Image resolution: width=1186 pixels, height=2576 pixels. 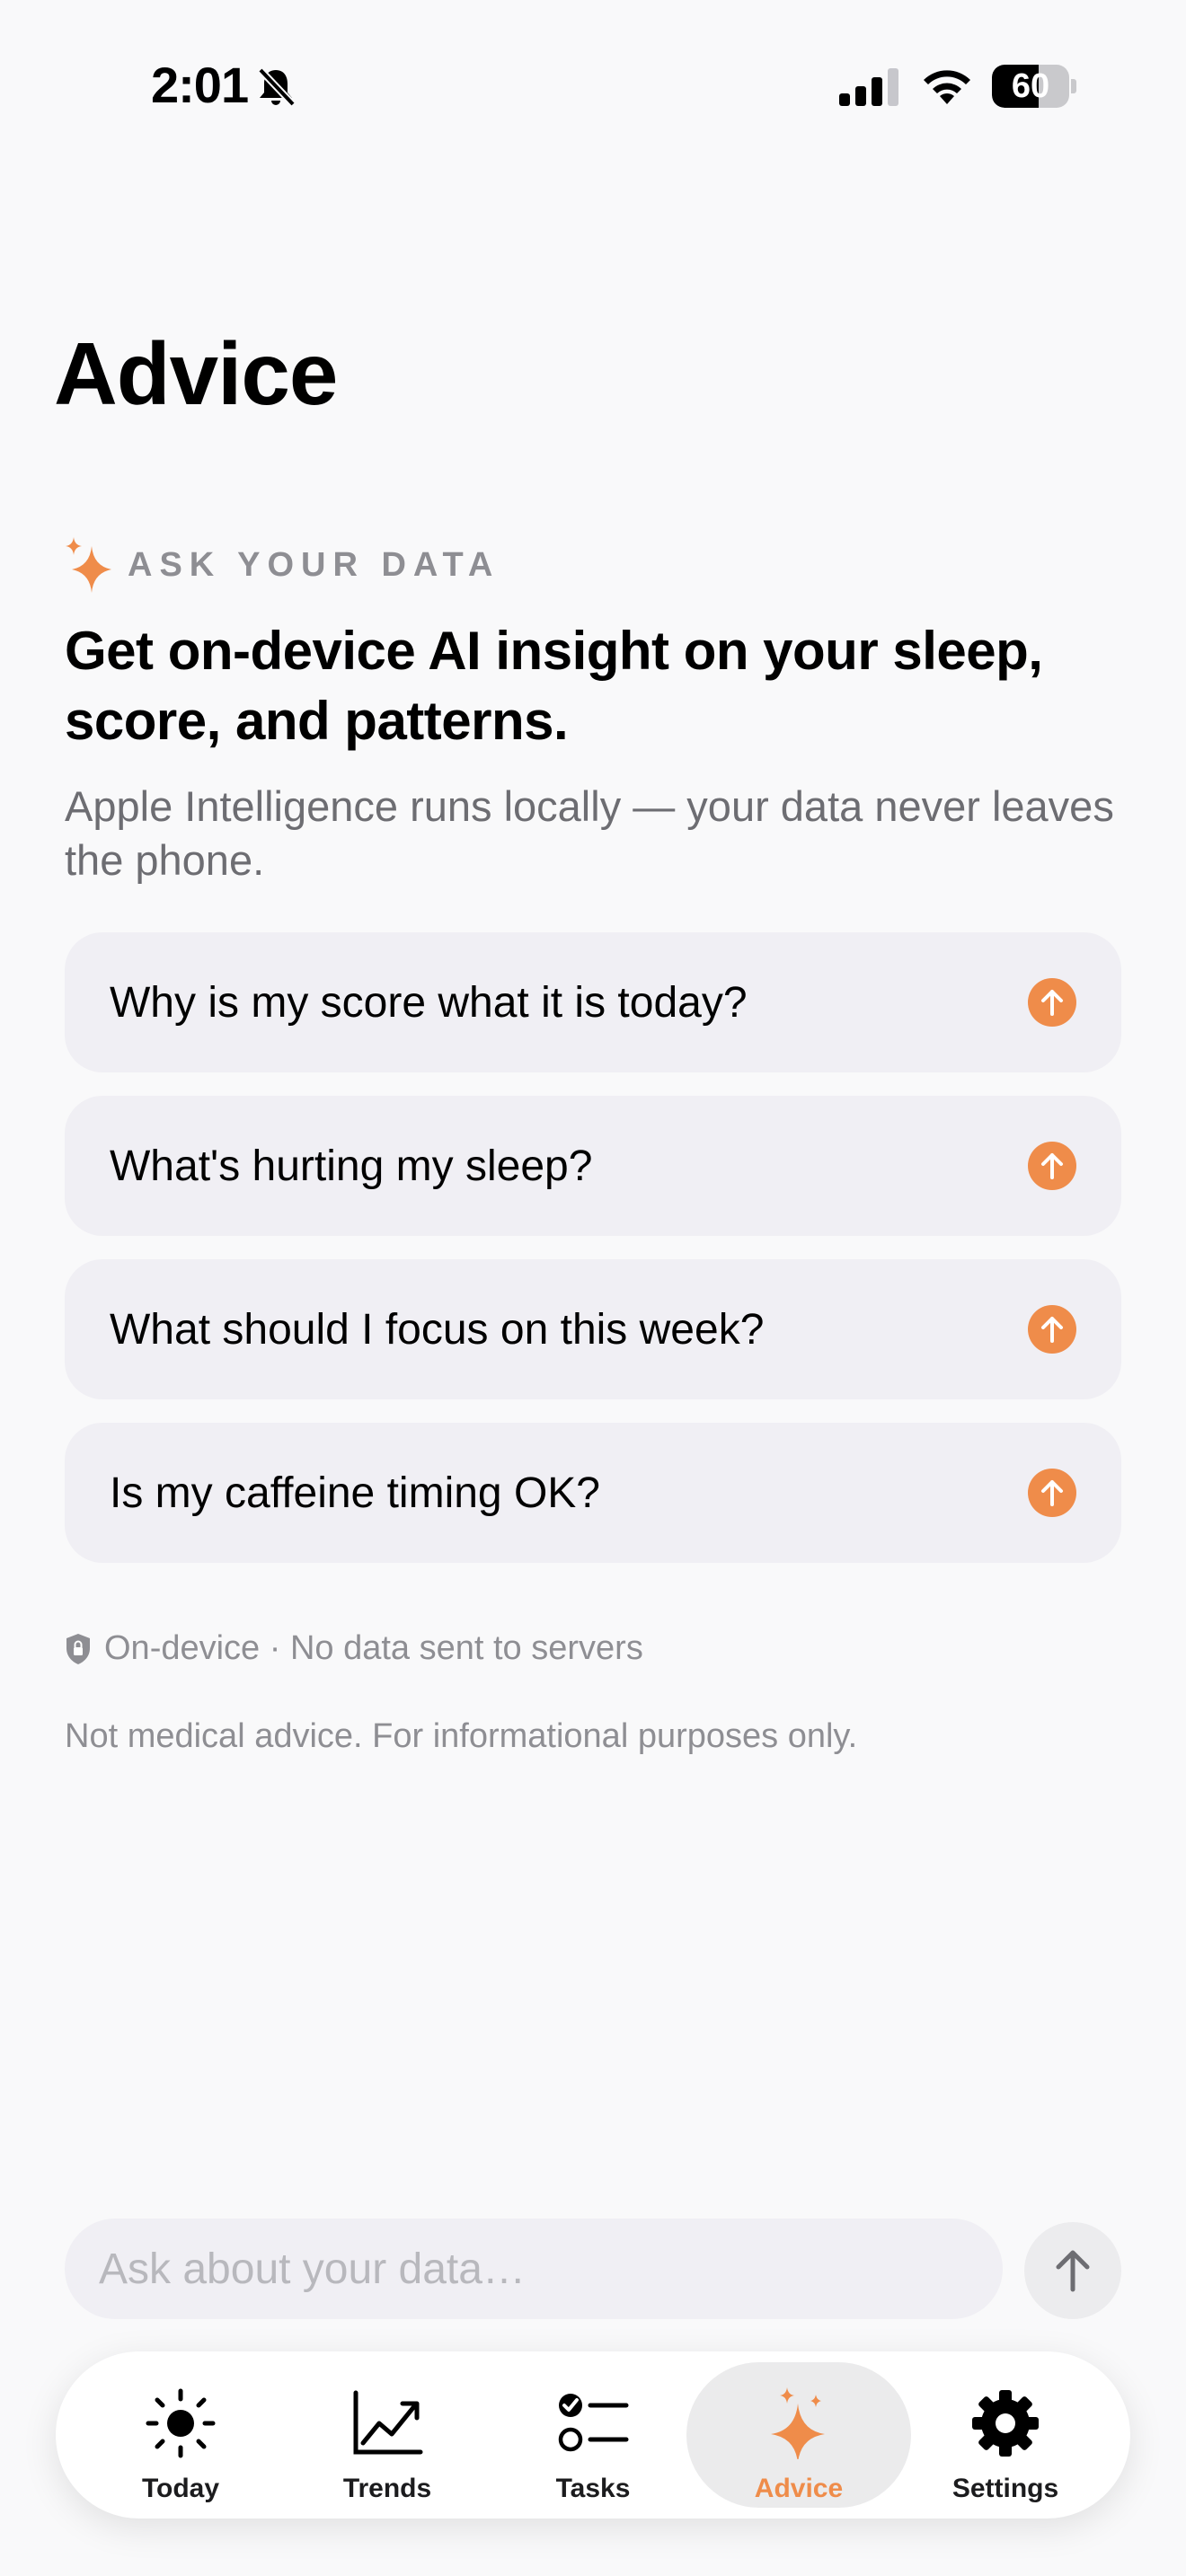 I want to click on tab-today: Today, so click(x=180, y=2435).